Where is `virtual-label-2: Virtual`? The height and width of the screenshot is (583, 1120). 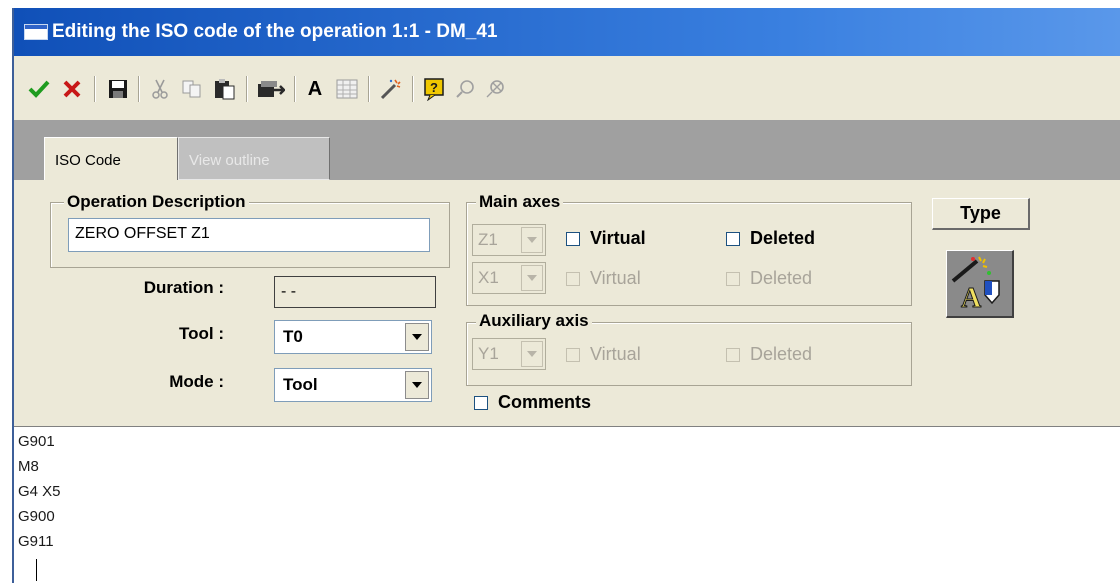 virtual-label-2: Virtual is located at coordinates (615, 278).